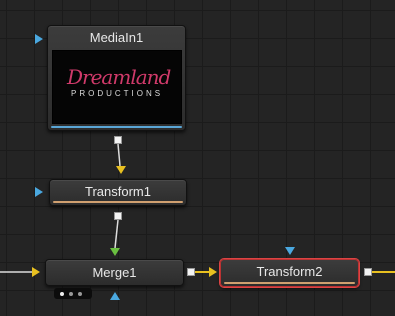 The height and width of the screenshot is (316, 395). What do you see at coordinates (115, 296) in the screenshot?
I see `merge1-effect-mask-triangle-icon` at bounding box center [115, 296].